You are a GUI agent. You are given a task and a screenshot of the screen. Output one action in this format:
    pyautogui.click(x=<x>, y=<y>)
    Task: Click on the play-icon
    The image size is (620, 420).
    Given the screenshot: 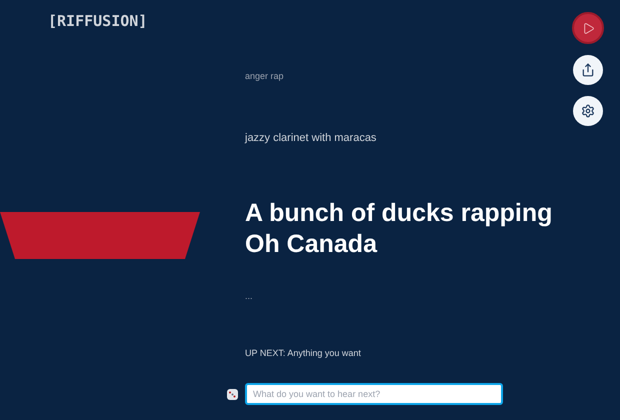 What is the action you would take?
    pyautogui.click(x=588, y=28)
    